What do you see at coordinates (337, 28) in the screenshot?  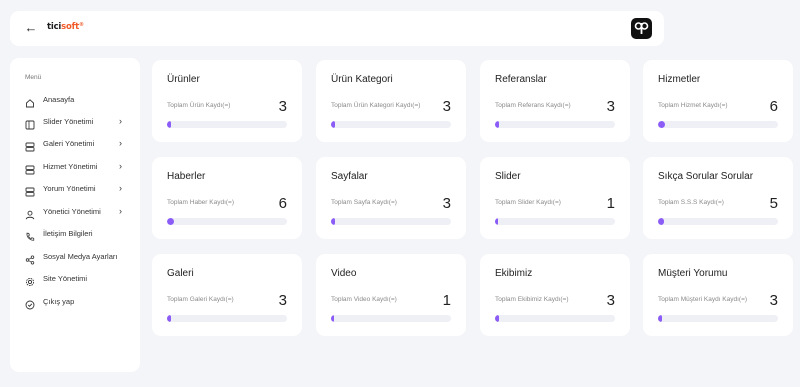 I see `top-bar: ← ticisoft®` at bounding box center [337, 28].